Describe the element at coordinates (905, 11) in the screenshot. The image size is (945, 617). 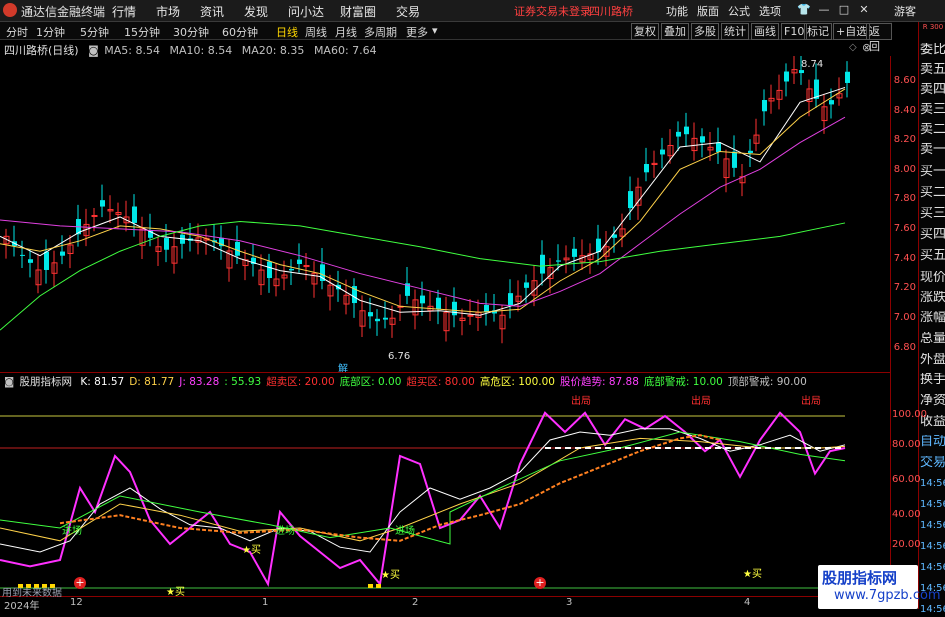
I see `user-label: 游客` at that location.